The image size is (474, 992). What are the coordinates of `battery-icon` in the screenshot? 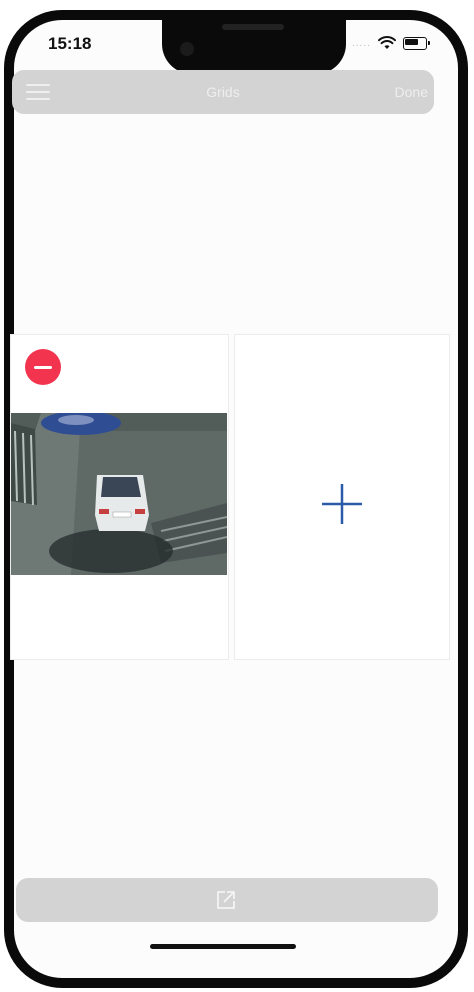 It's located at (416, 43).